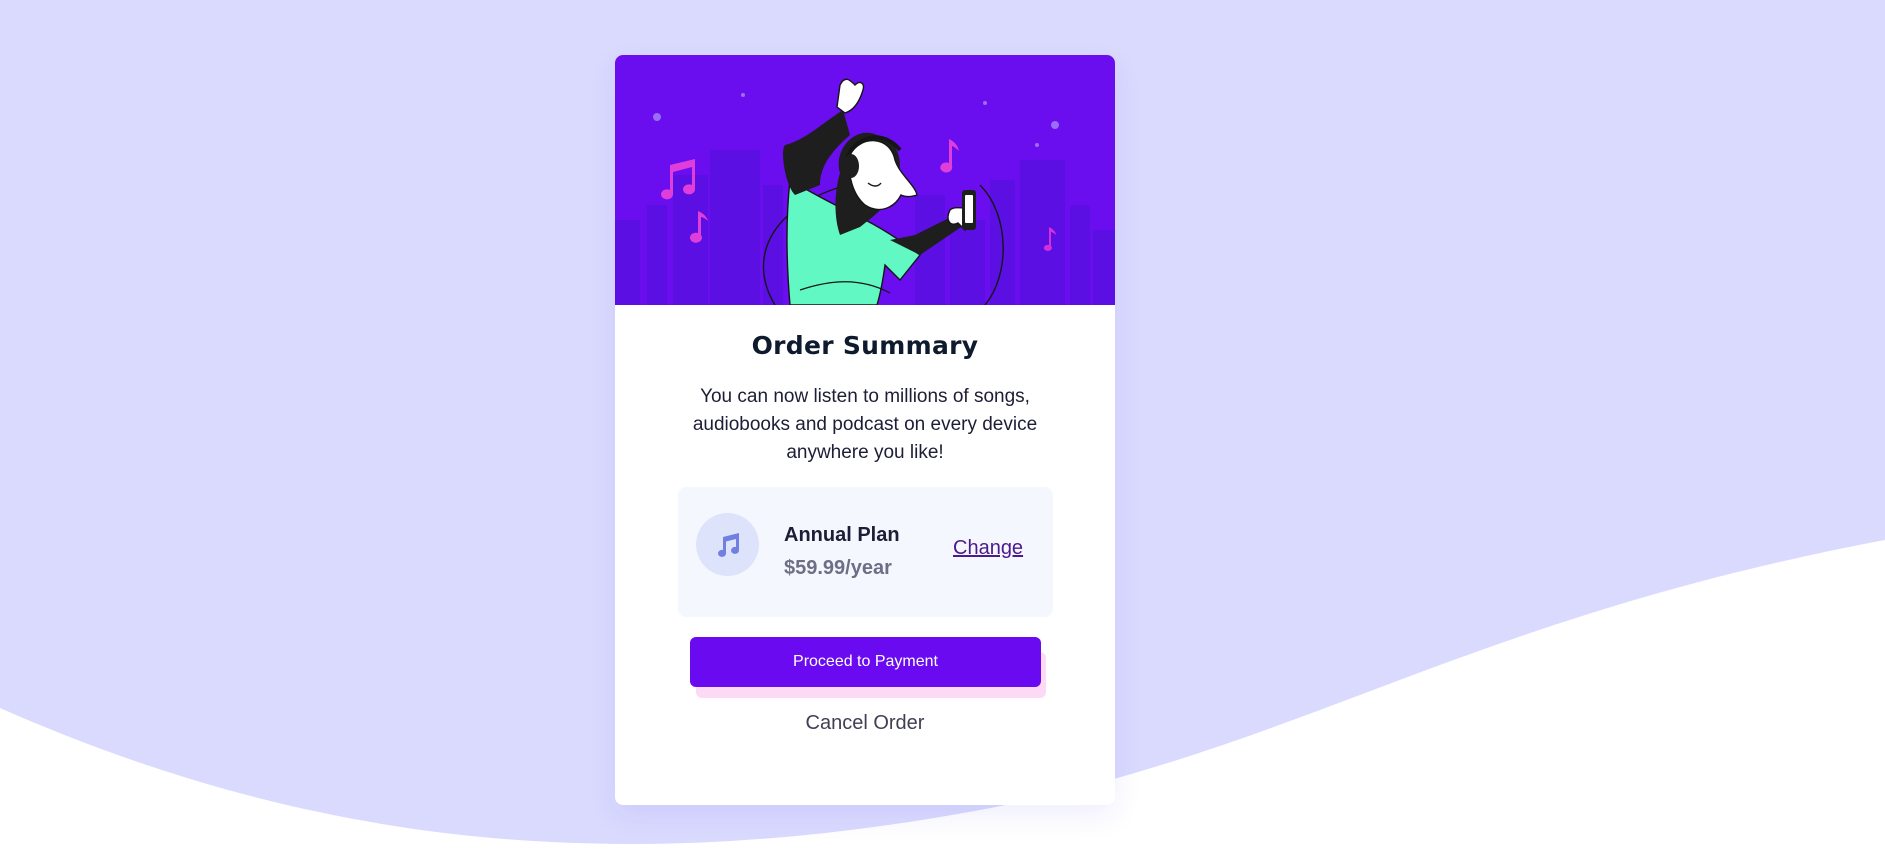 The image size is (1885, 857). What do you see at coordinates (865, 345) in the screenshot?
I see `page-title: Order Summary` at bounding box center [865, 345].